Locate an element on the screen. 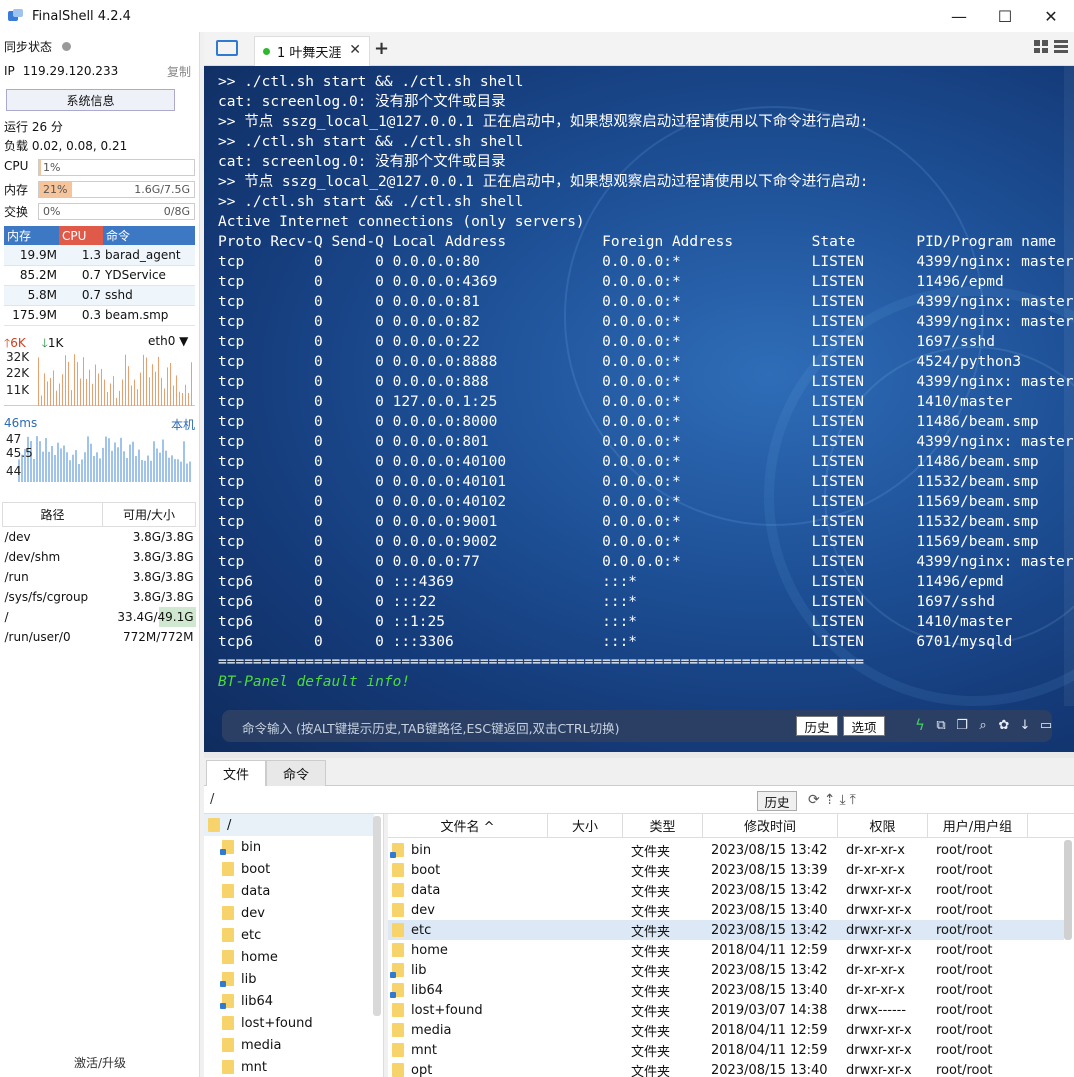 Image resolution: width=1074 pixels, height=1077 pixels. file-name: etc is located at coordinates (421, 930).